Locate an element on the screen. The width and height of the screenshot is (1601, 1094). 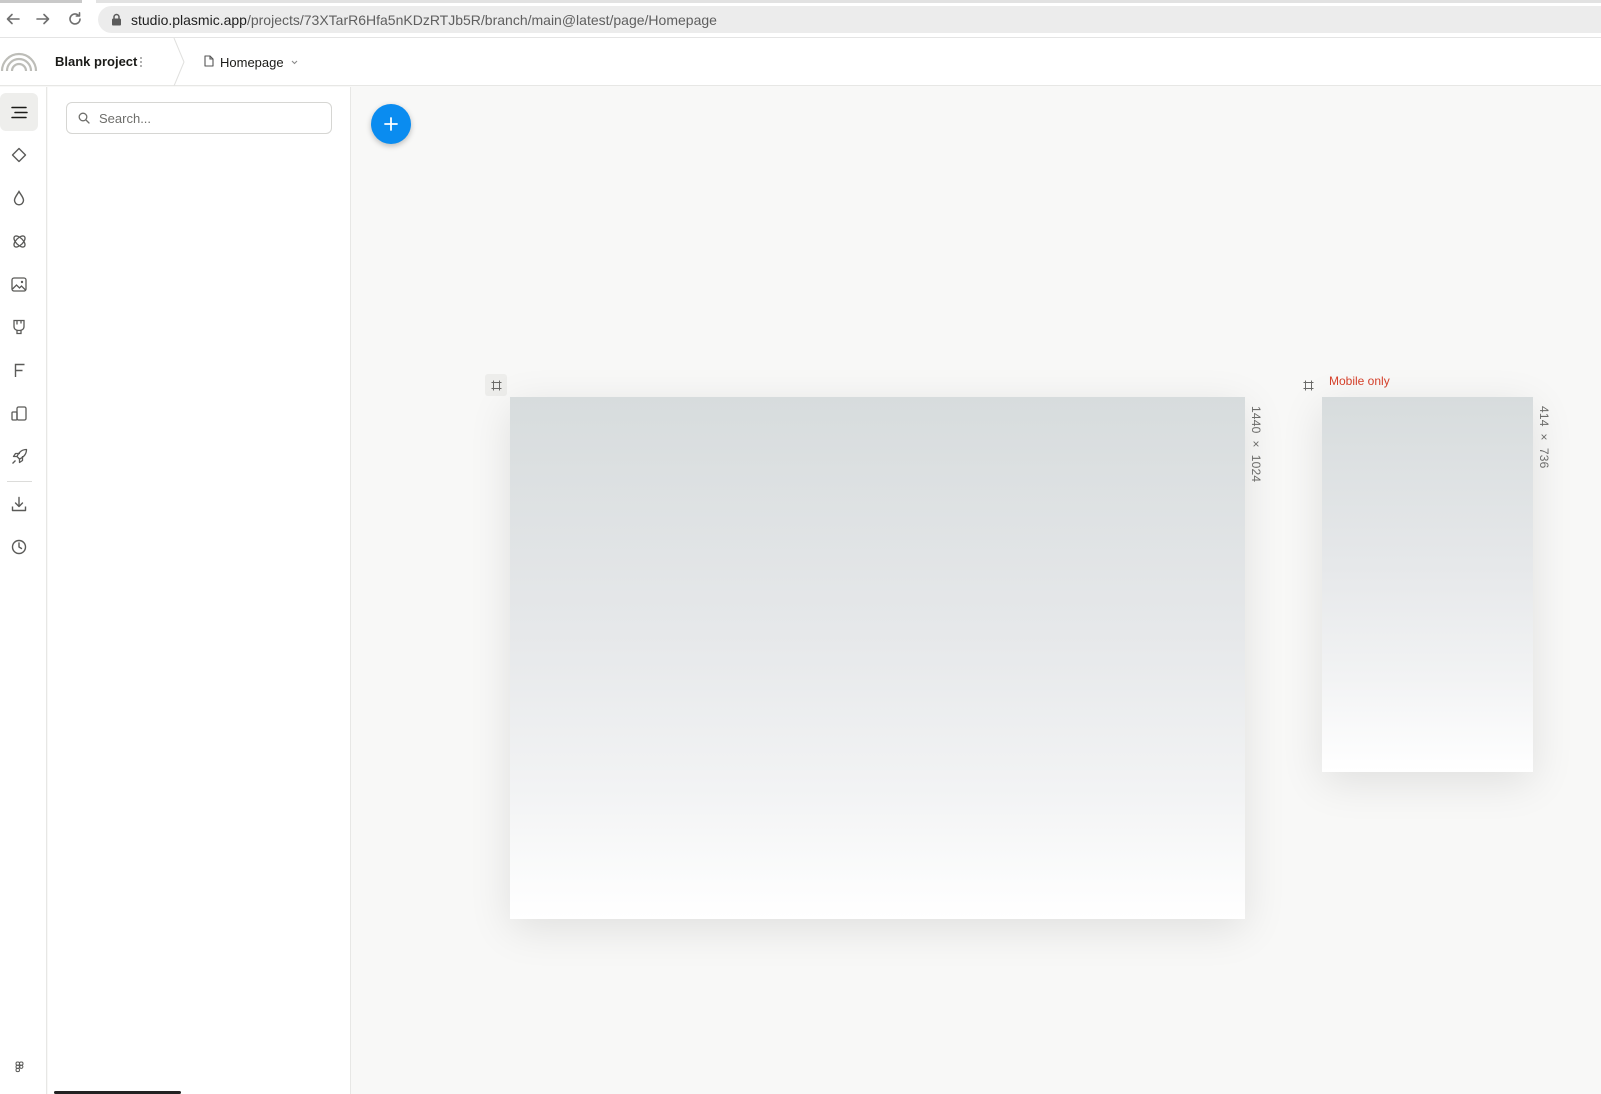
mobile-frame-handle-icon is located at coordinates (1308, 385).